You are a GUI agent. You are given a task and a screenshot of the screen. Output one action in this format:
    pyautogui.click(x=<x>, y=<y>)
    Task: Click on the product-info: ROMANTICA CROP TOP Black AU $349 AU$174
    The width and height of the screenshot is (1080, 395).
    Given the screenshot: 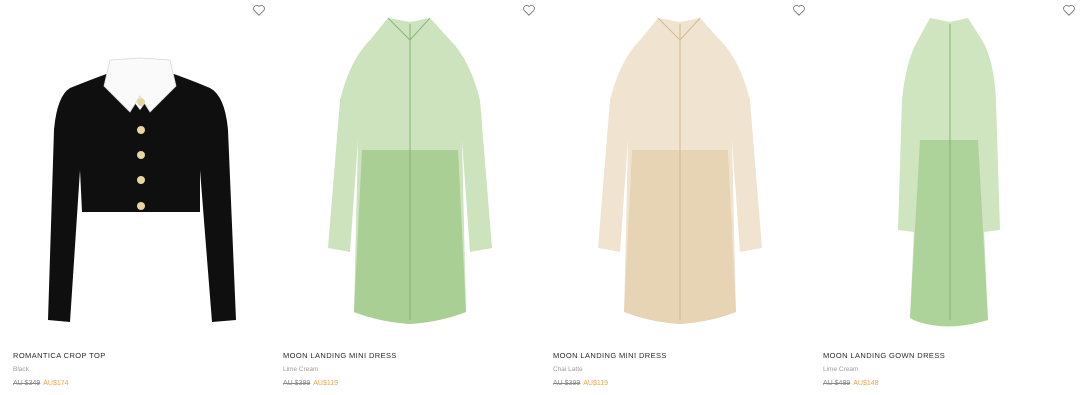 What is the action you would take?
    pyautogui.click(x=138, y=369)
    